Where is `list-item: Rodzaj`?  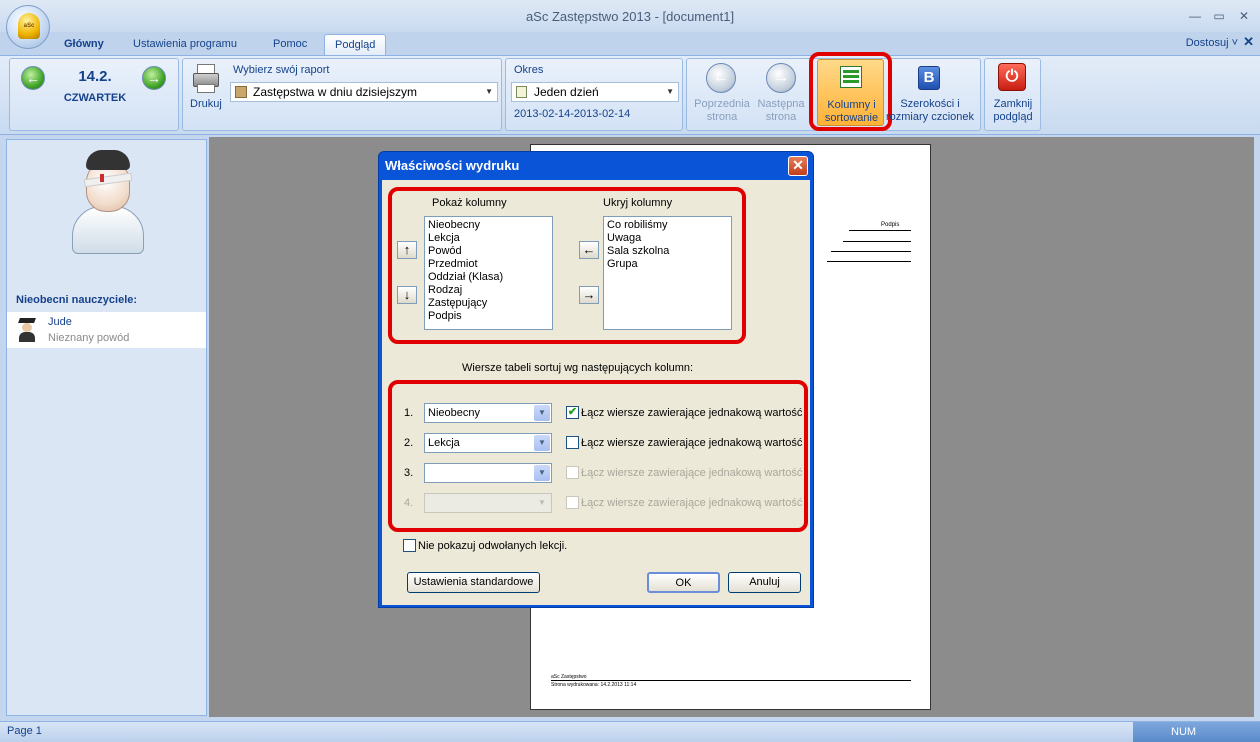 list-item: Rodzaj is located at coordinates (488, 290).